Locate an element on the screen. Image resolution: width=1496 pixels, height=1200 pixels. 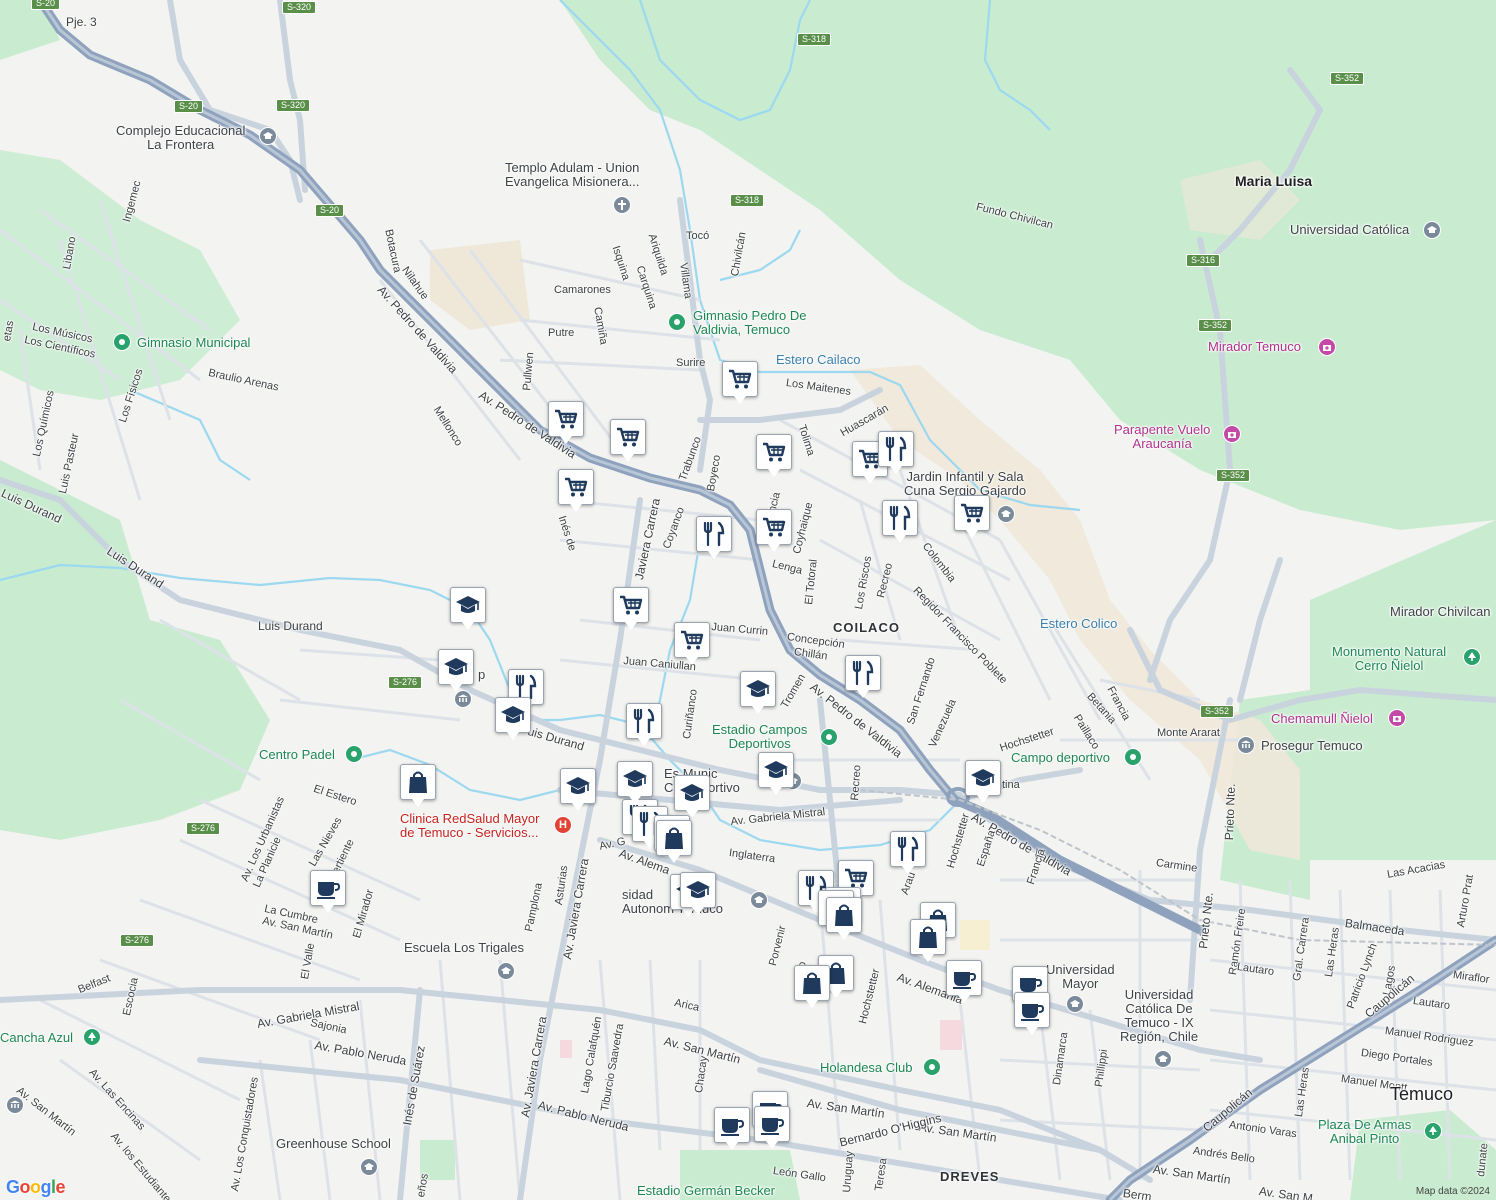
poi-plaza-de-armas: Plaza De Armas Anibal Pinto is located at coordinates (1364, 1132).